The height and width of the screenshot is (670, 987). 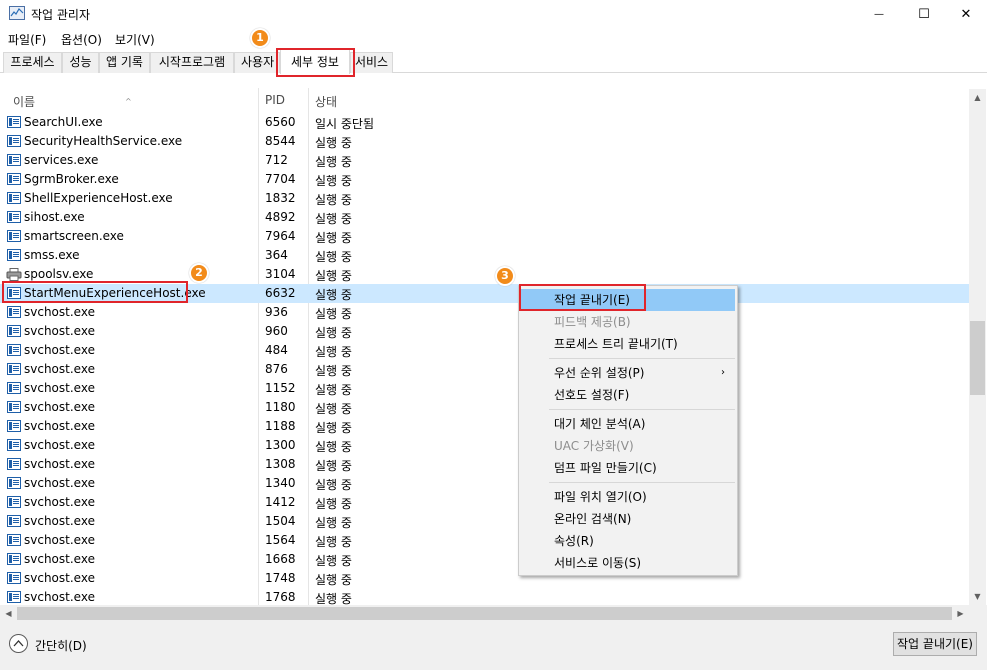 What do you see at coordinates (484, 407) in the screenshot?
I see `table-row: svchost.exe 1180 실행 중` at bounding box center [484, 407].